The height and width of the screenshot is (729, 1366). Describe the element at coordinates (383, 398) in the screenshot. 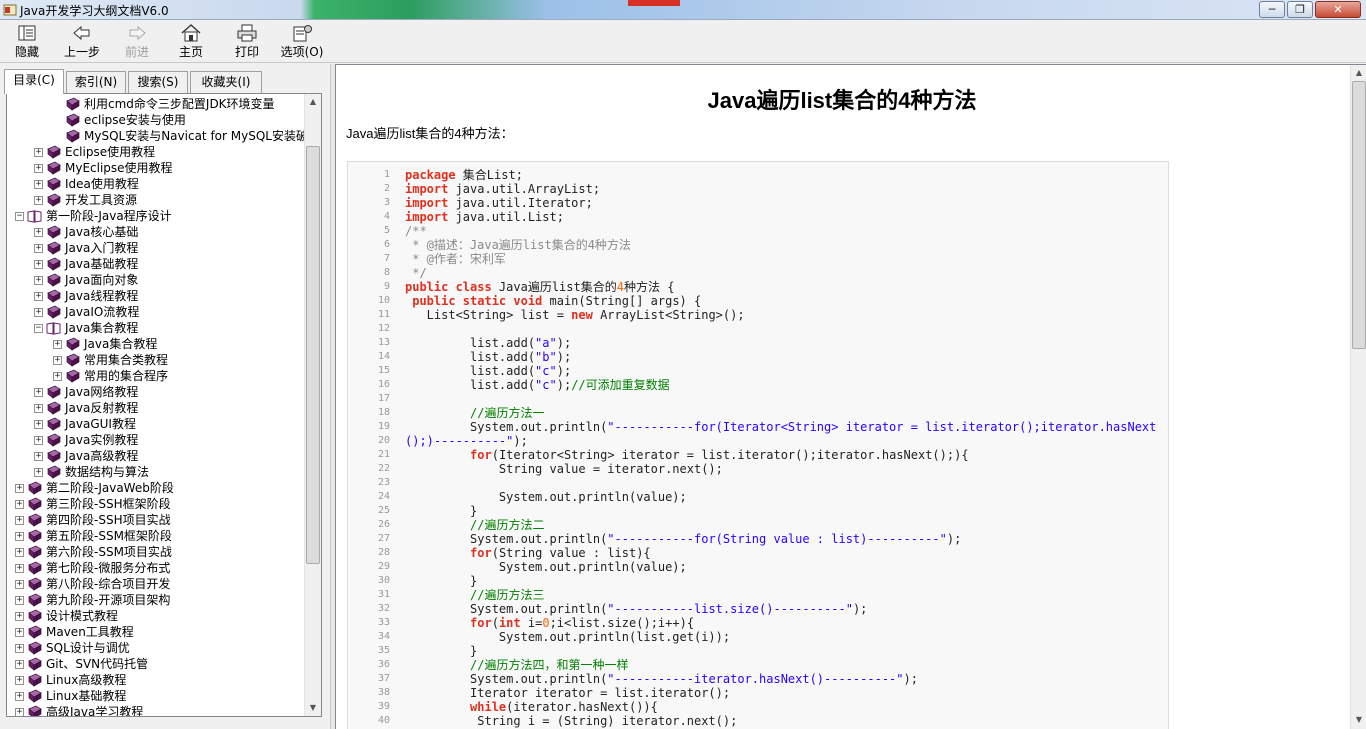

I see `line-number: 17` at that location.